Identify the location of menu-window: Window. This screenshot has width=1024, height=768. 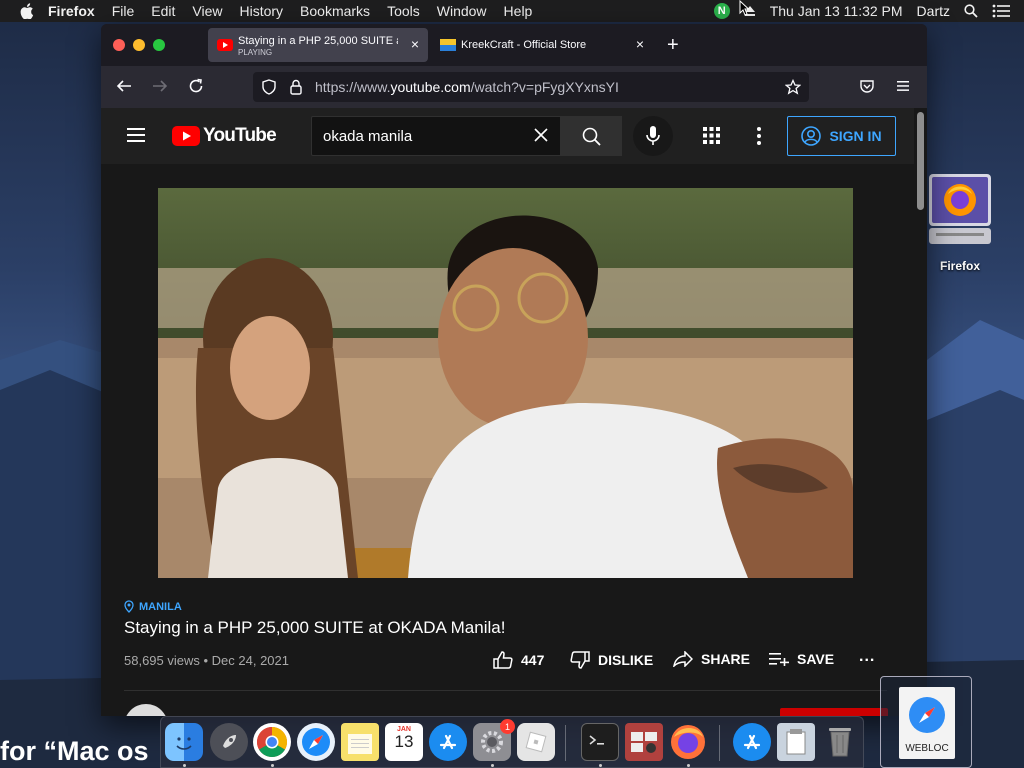
(462, 11).